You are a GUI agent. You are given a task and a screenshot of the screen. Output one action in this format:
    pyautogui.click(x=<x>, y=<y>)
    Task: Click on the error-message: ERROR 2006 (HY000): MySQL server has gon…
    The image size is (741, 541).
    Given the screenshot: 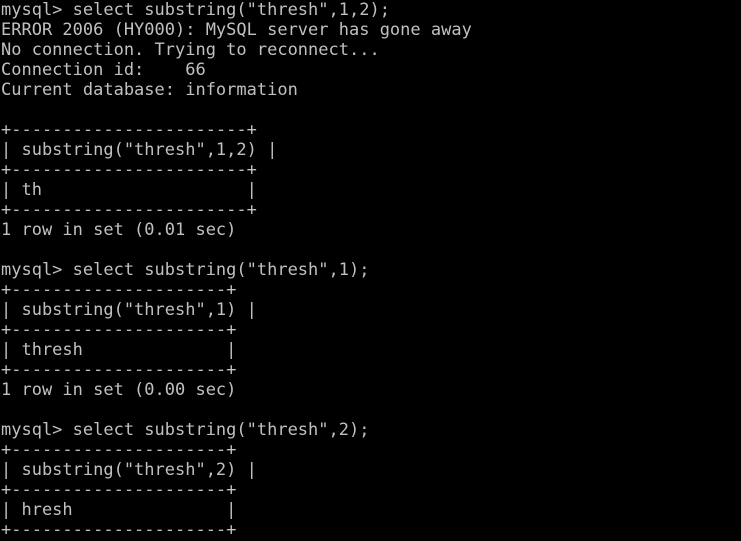 What is the action you would take?
    pyautogui.click(x=236, y=30)
    